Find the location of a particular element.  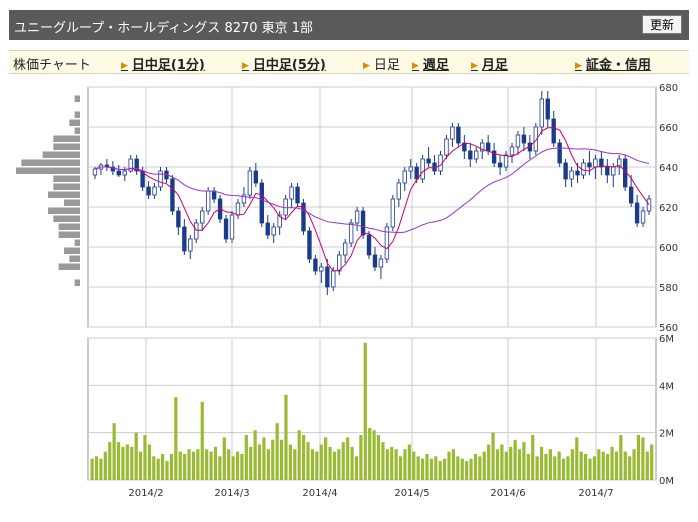

volume-tick-label: 0M is located at coordinates (666, 481).